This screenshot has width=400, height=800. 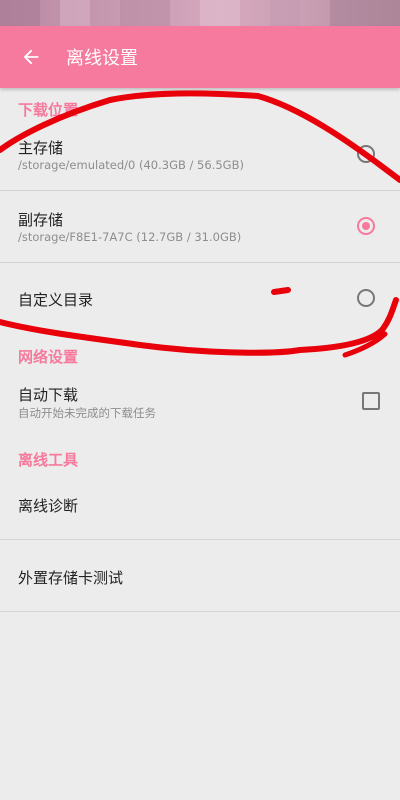 What do you see at coordinates (48, 110) in the screenshot?
I see `section-header-download-location: 下载位置` at bounding box center [48, 110].